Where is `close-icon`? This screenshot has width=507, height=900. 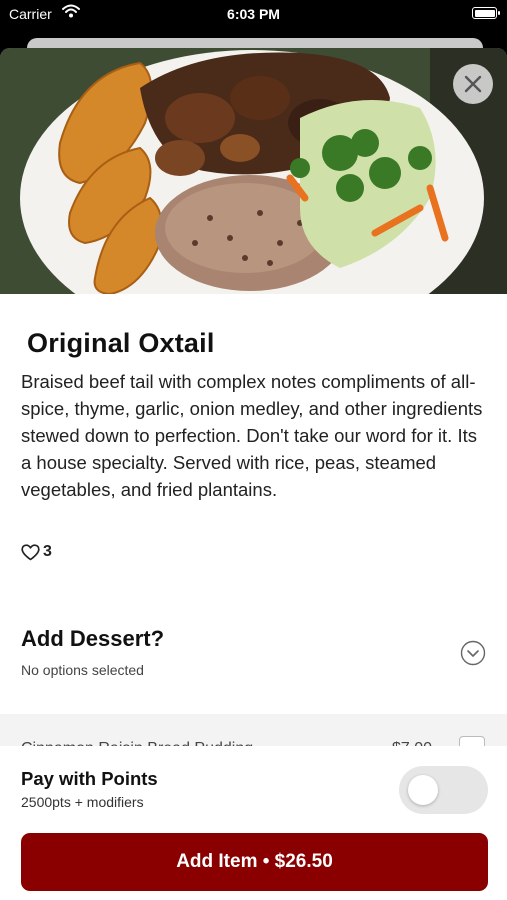 close-icon is located at coordinates (473, 84).